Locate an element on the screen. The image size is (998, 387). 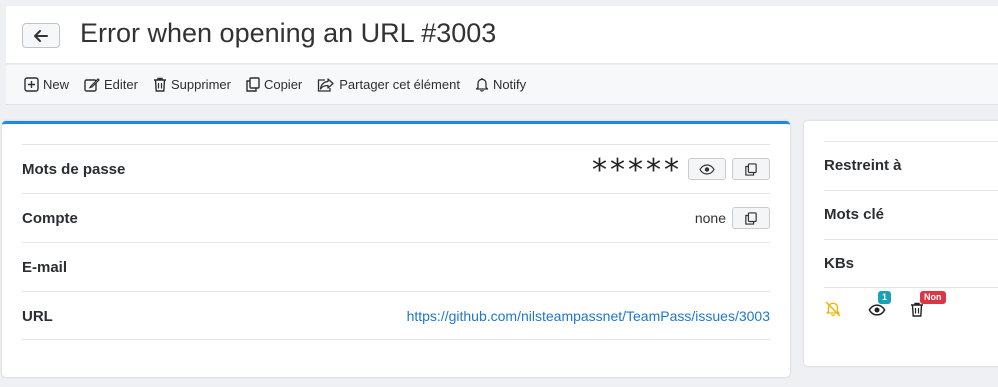
notify-button: Notify is located at coordinates (500, 84).